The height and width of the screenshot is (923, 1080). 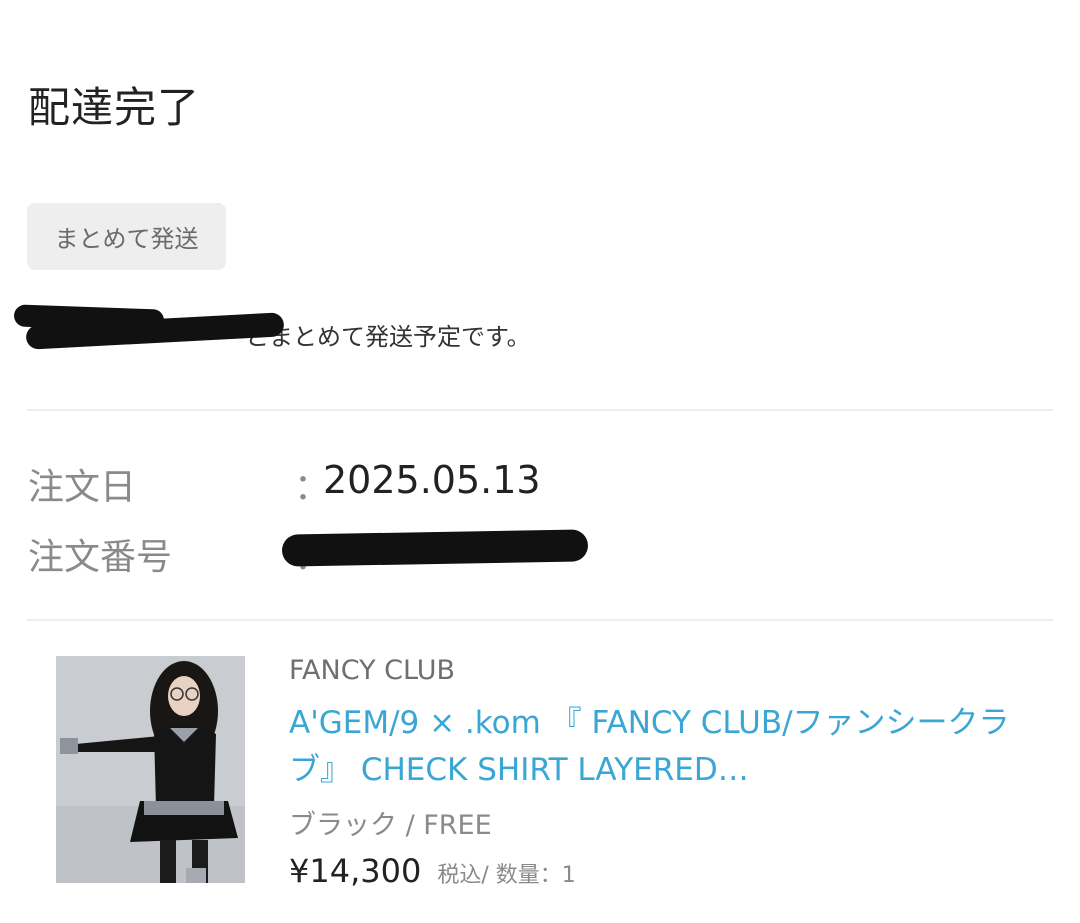 What do you see at coordinates (432, 480) in the screenshot?
I see `order-date-value: 2025.05.13` at bounding box center [432, 480].